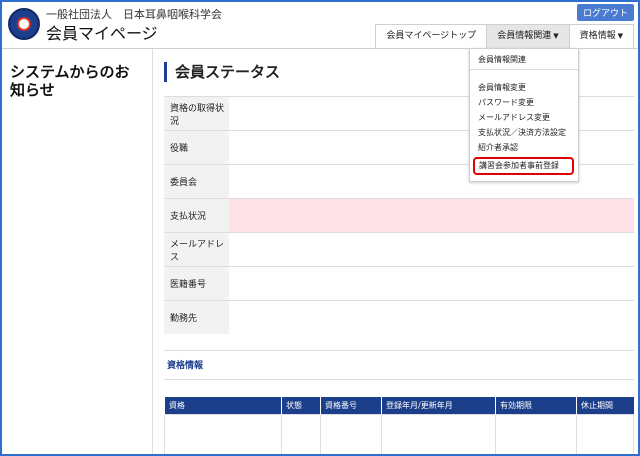 Image resolution: width=640 pixels, height=456 pixels. I want to click on society-logo, so click(24, 24).